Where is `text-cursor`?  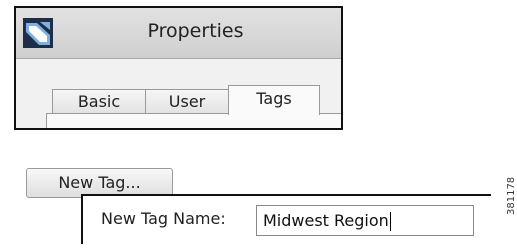
text-cursor is located at coordinates (390, 221).